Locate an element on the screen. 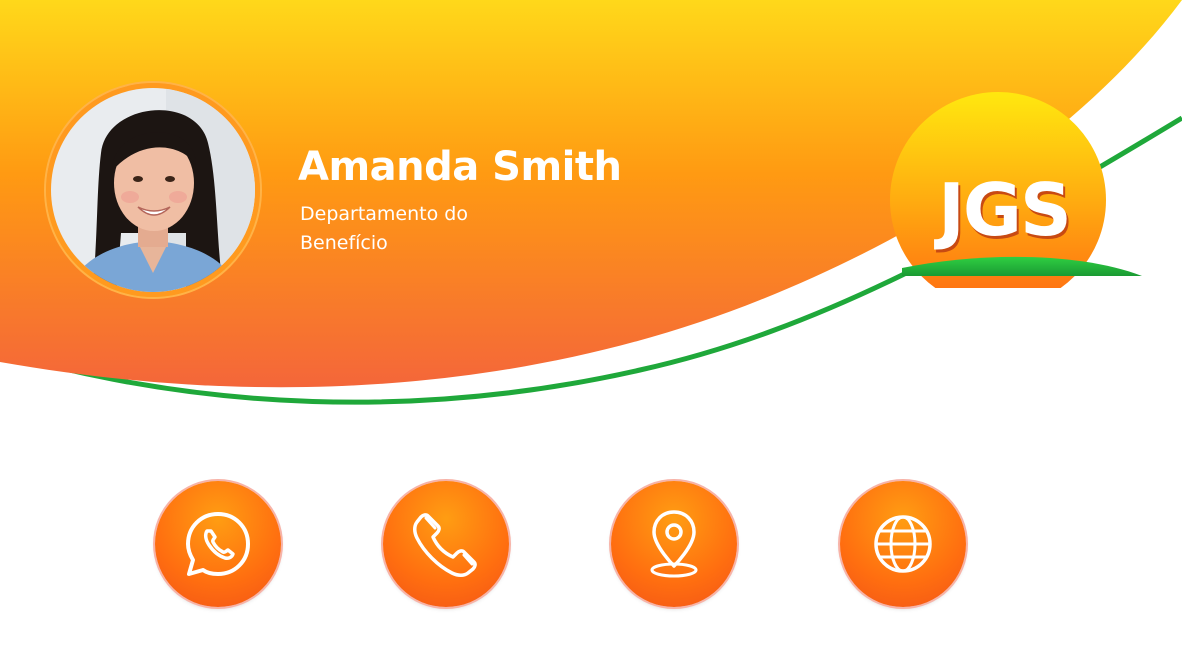 The image size is (1182, 667). phone-button is located at coordinates (446, 544).